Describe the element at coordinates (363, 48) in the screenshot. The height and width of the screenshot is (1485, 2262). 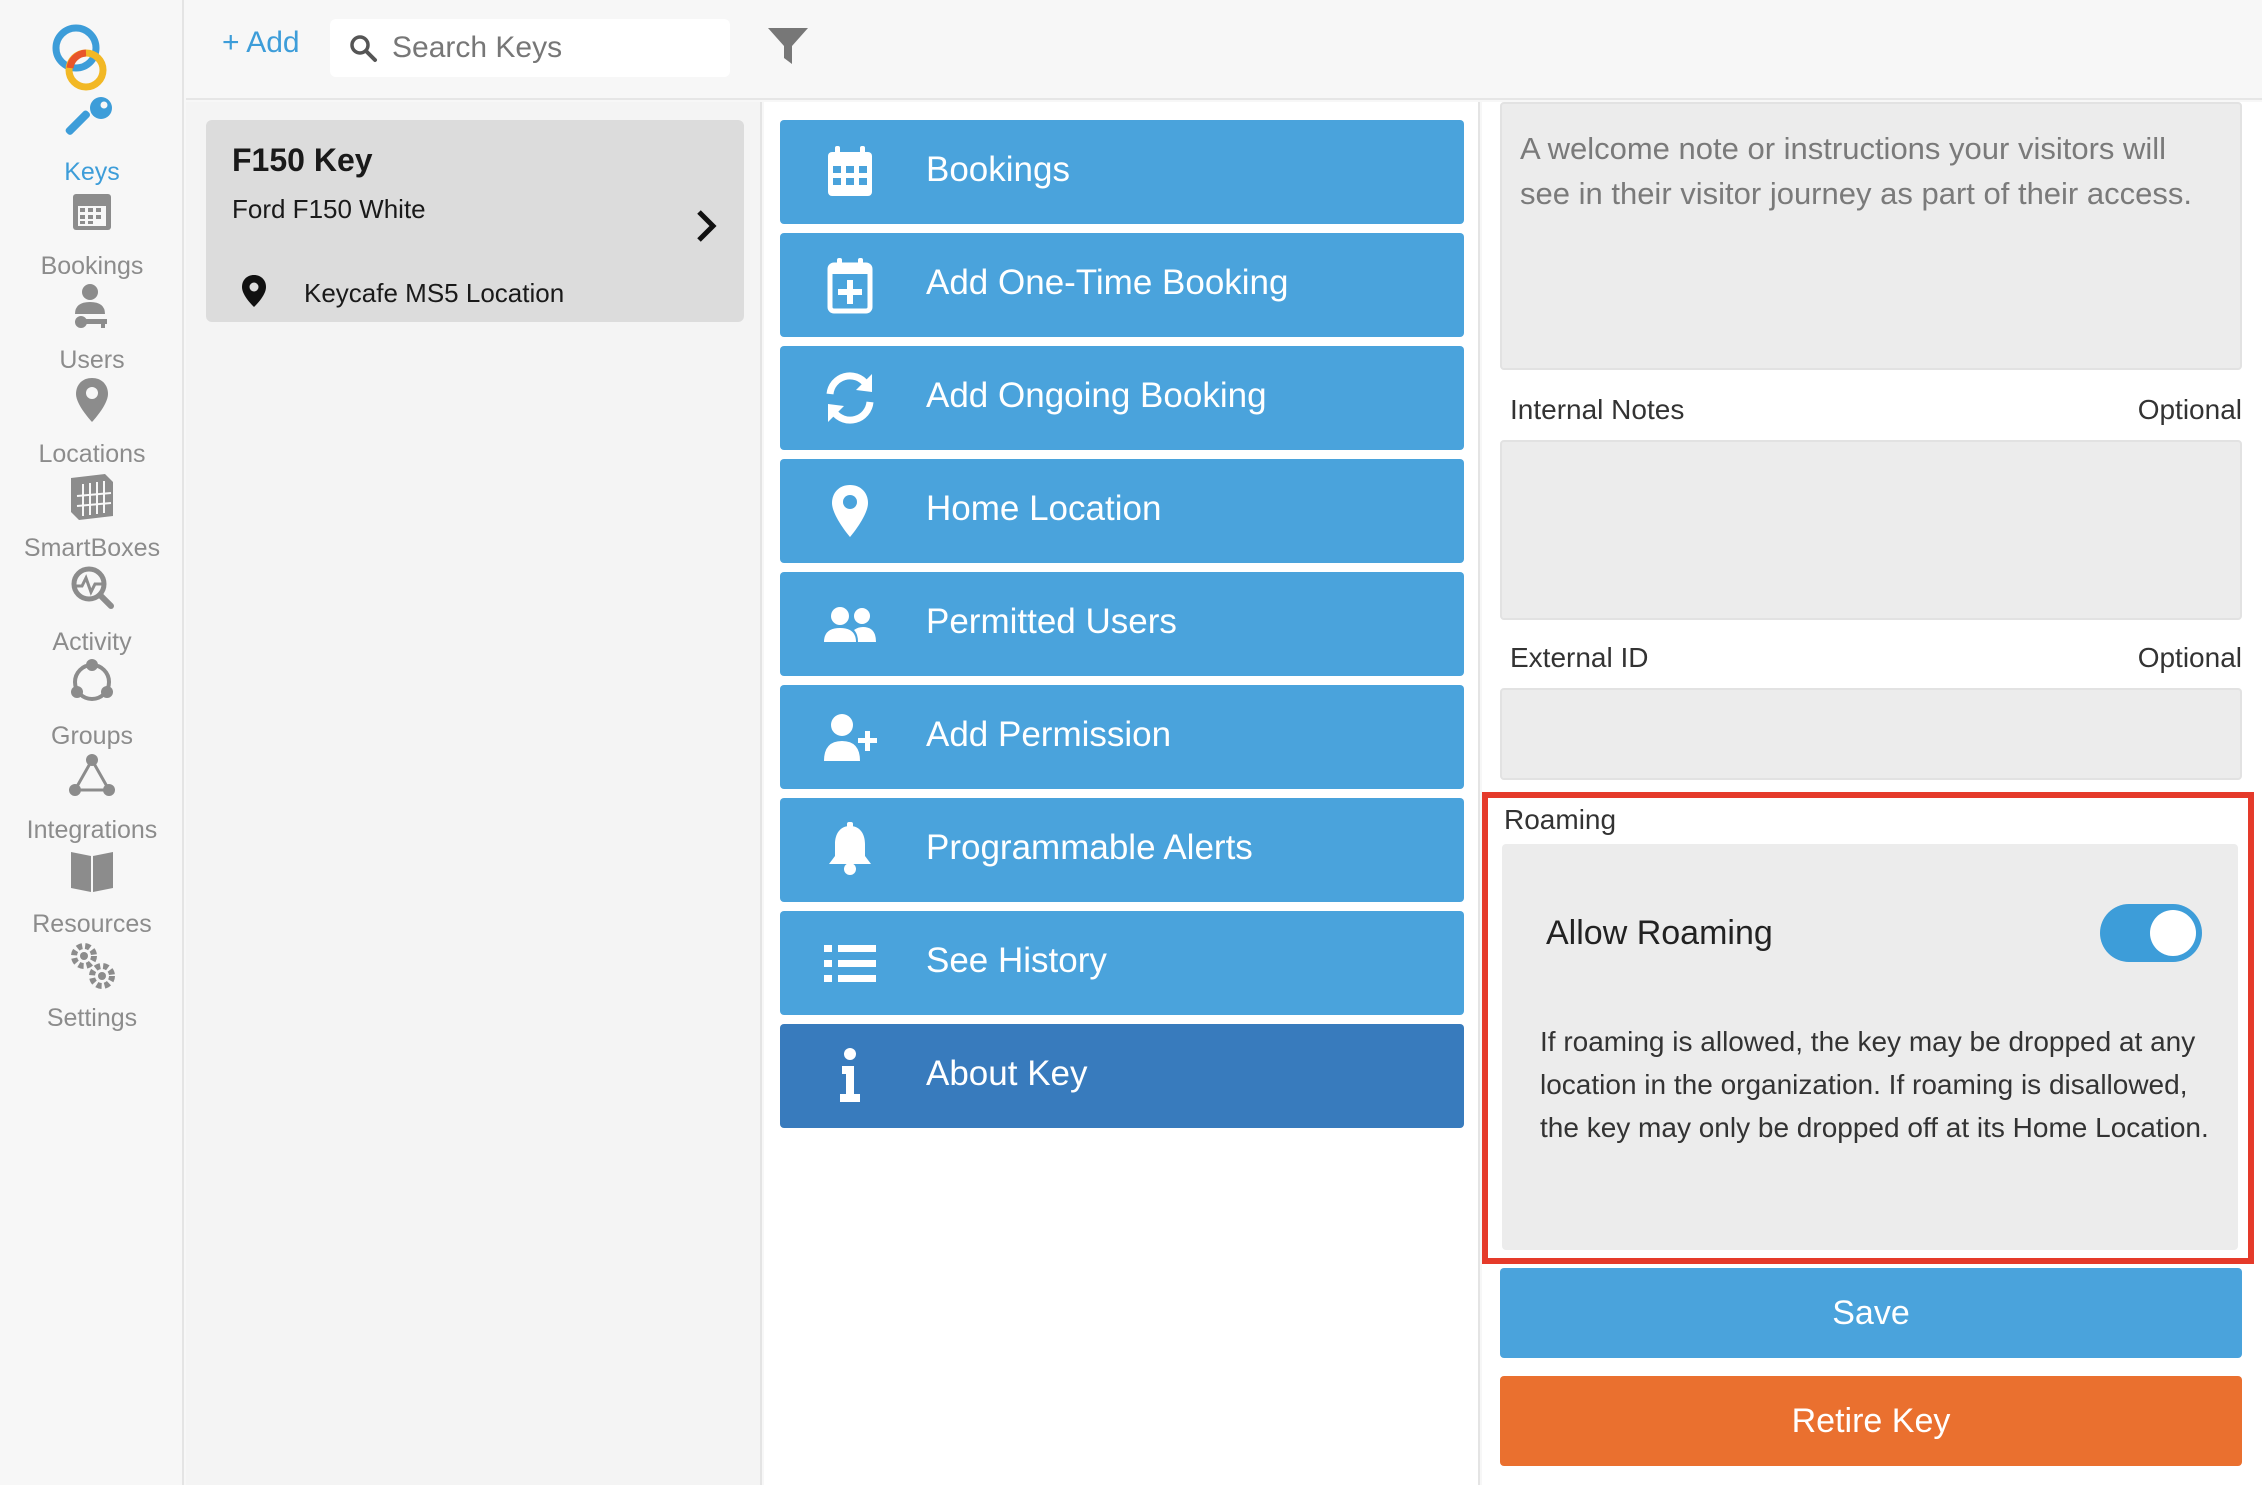
I see `search-icon` at that location.